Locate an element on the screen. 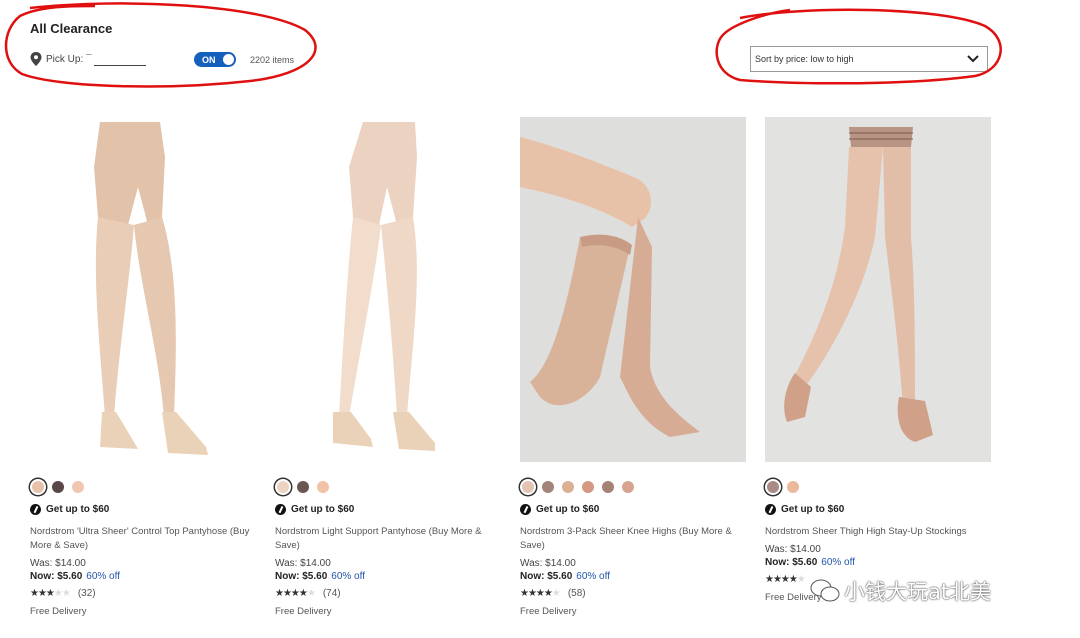  toggle-label: ON is located at coordinates (209, 59).